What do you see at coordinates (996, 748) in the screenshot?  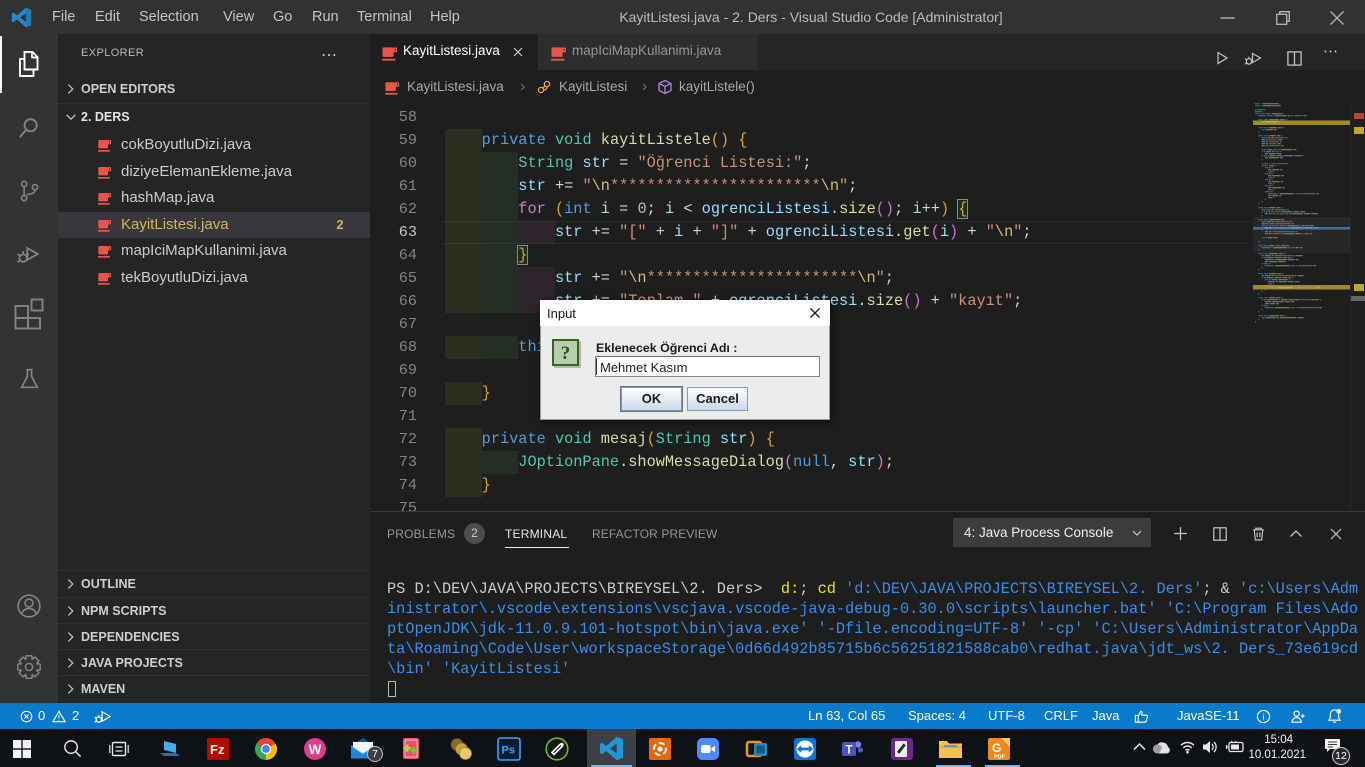 I see `svg-text: G` at bounding box center [996, 748].